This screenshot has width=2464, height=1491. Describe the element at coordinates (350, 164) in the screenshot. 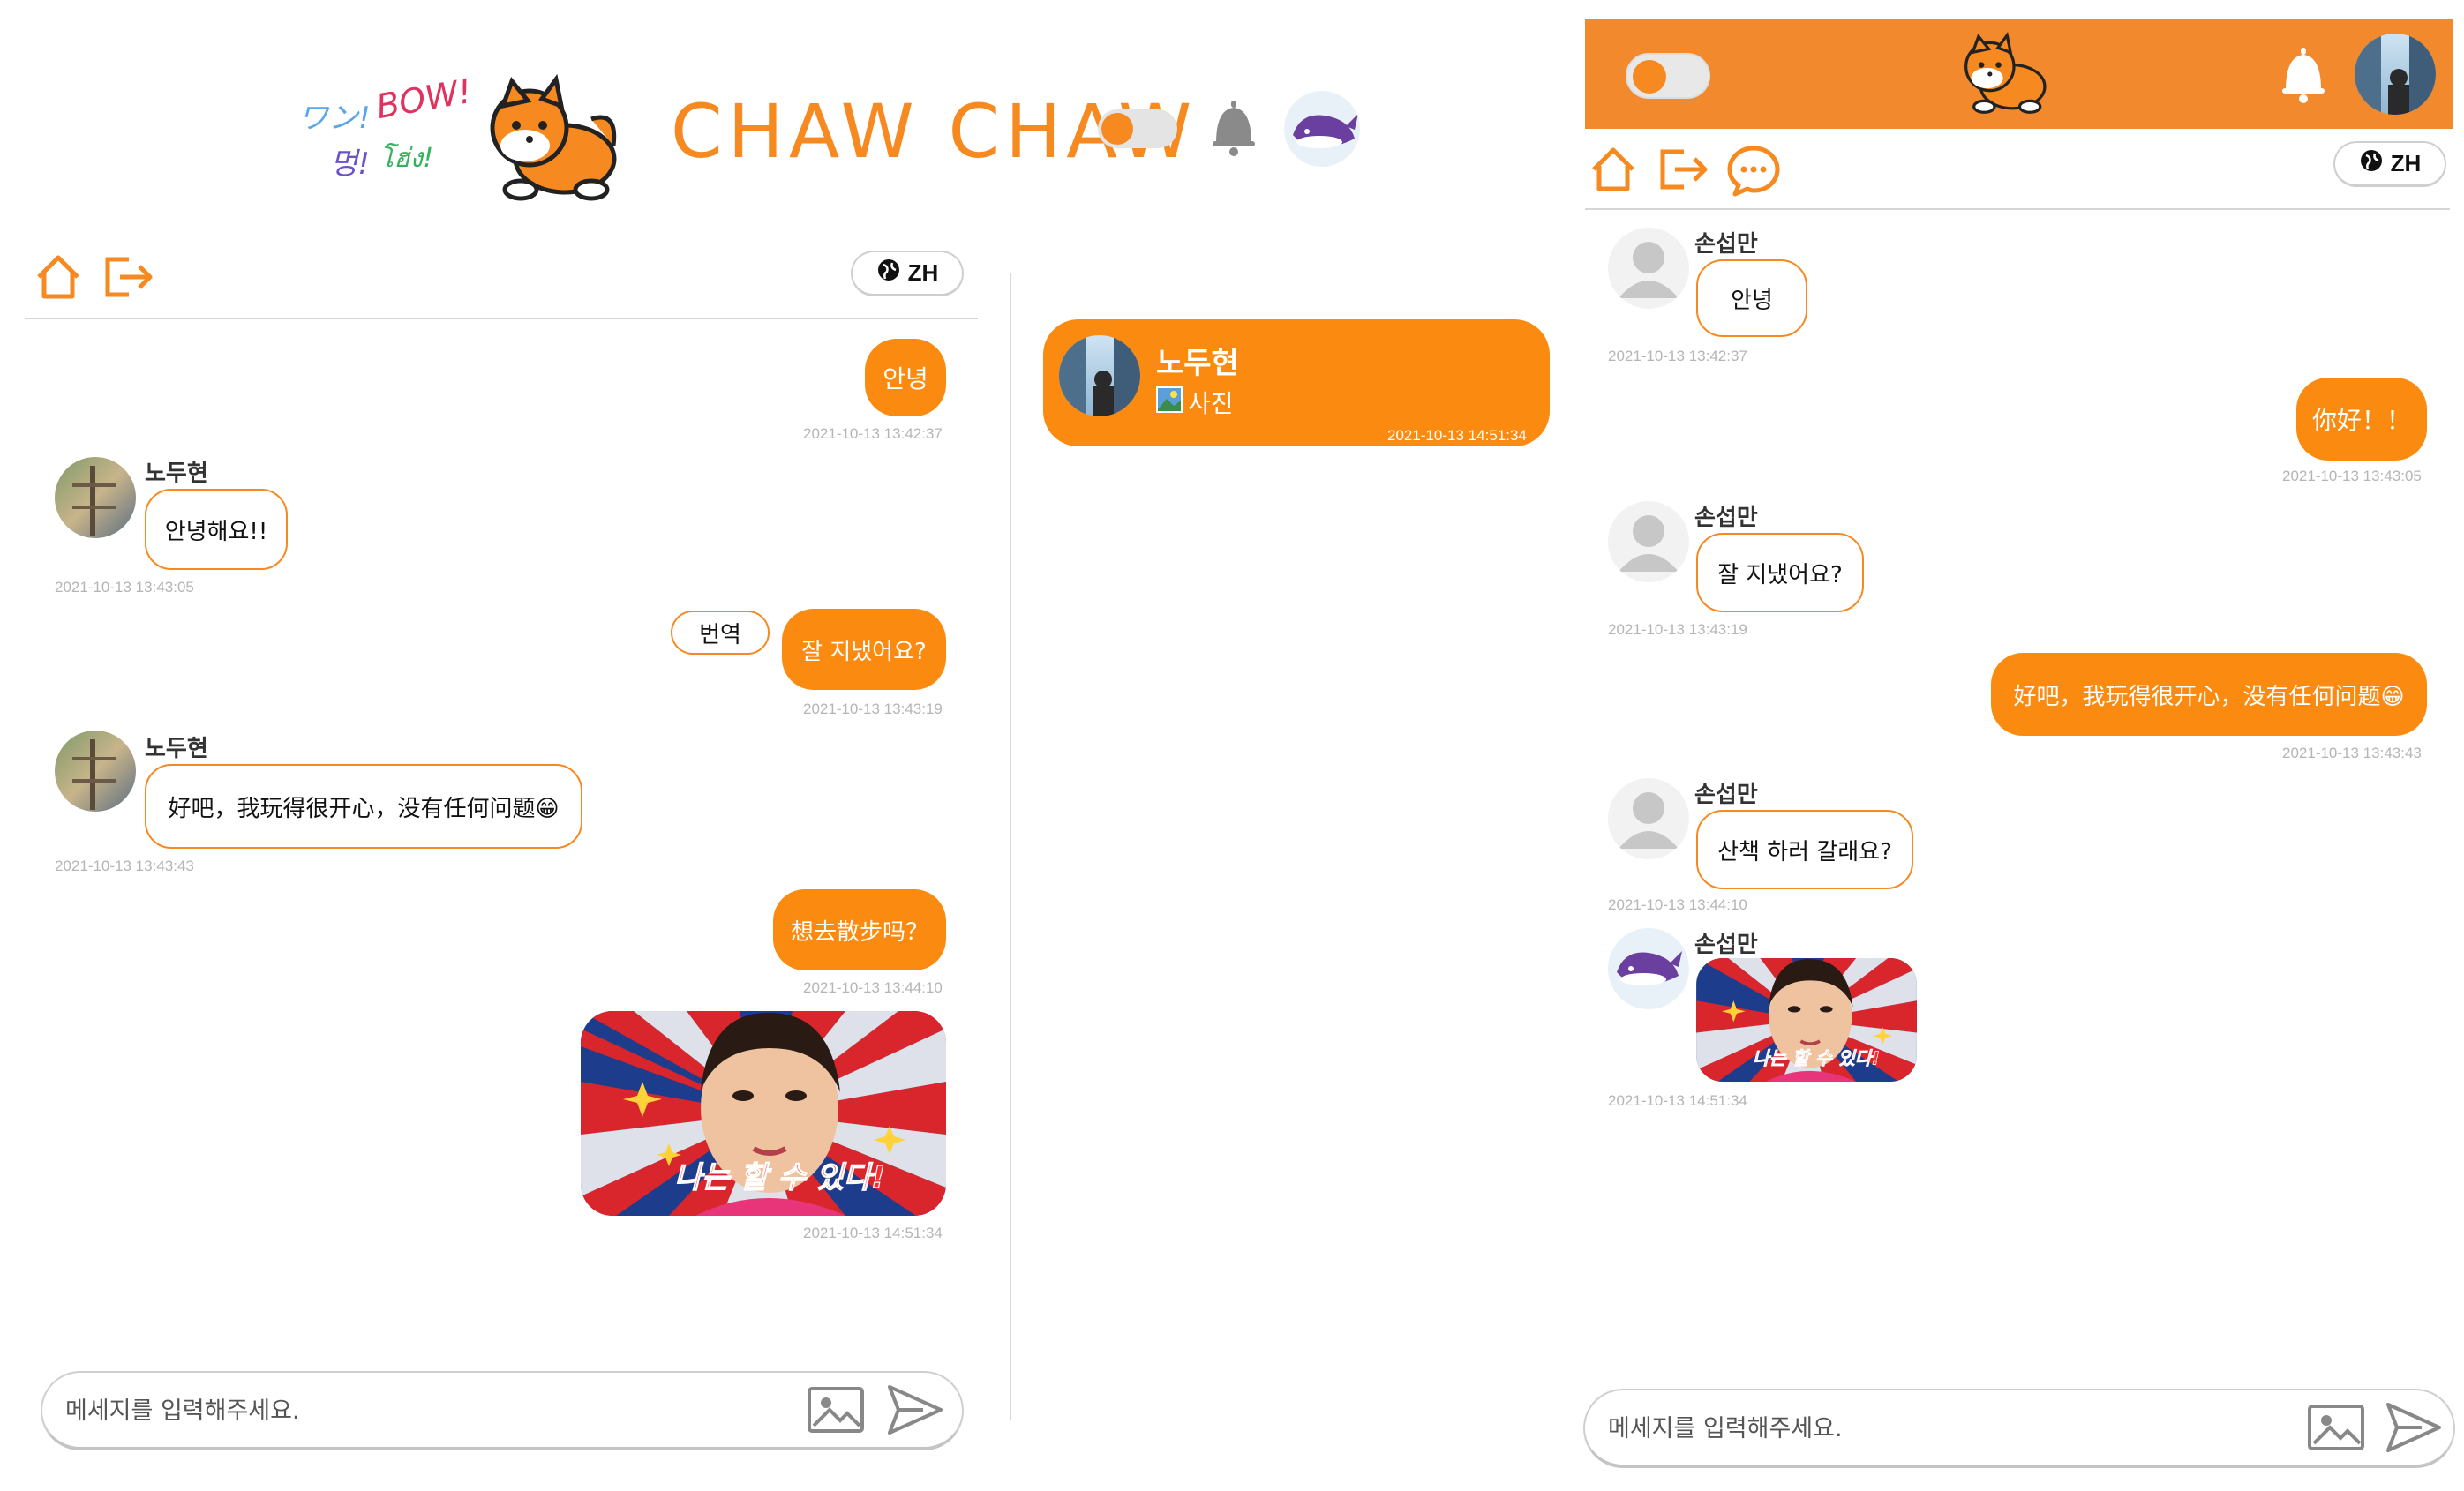

I see `greeting-word-ko: 멍!` at that location.